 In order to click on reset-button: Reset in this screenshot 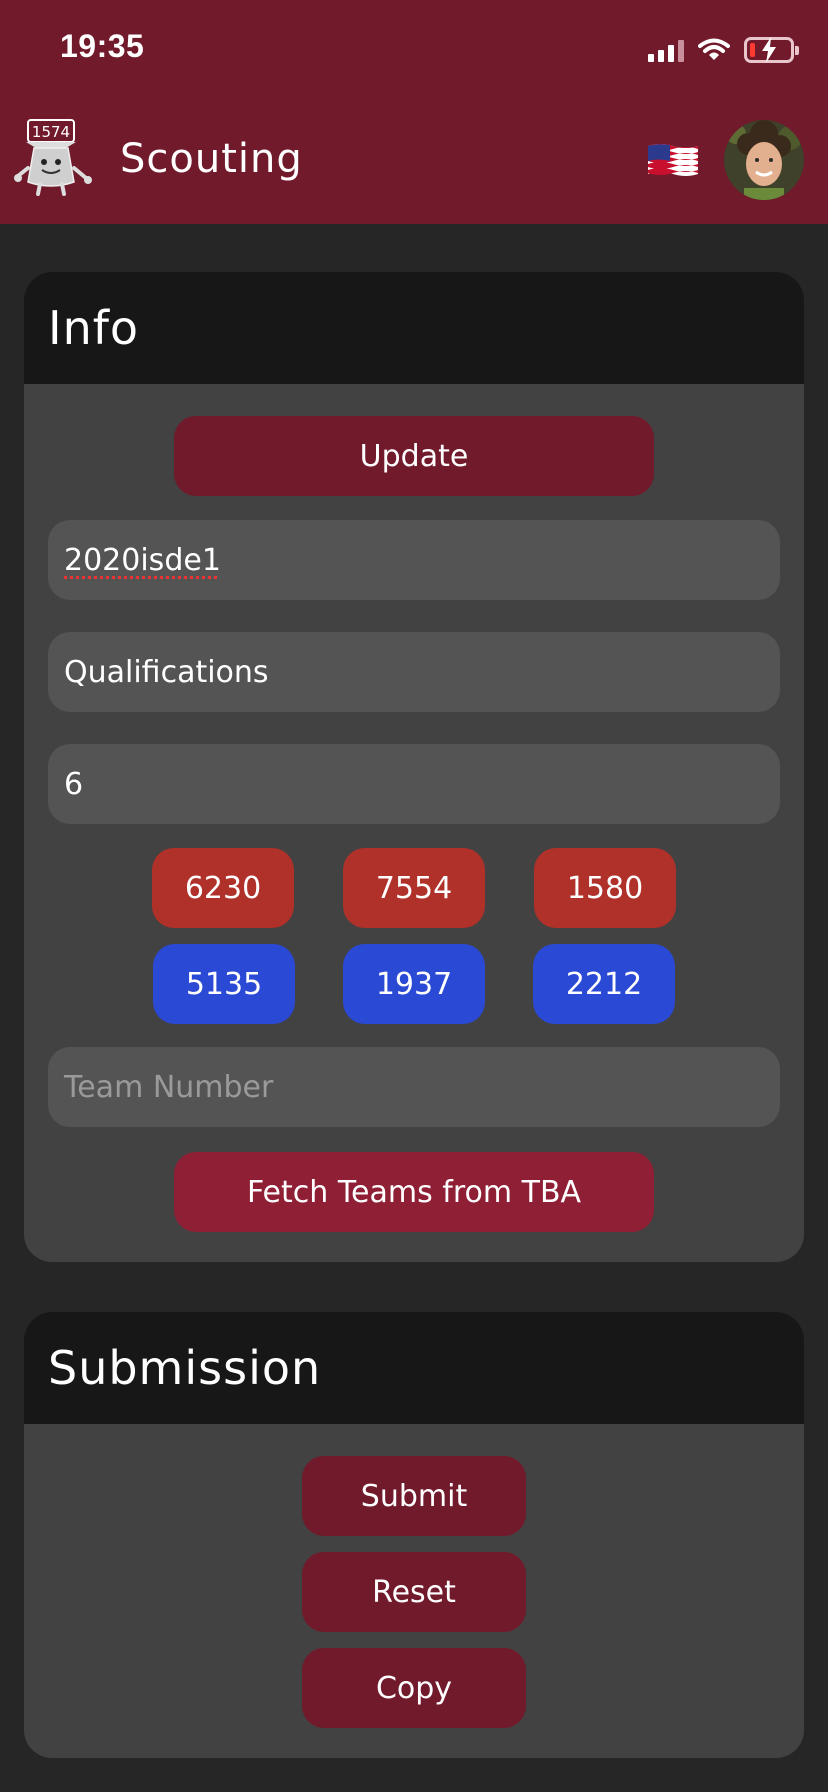, I will do `click(414, 1592)`.